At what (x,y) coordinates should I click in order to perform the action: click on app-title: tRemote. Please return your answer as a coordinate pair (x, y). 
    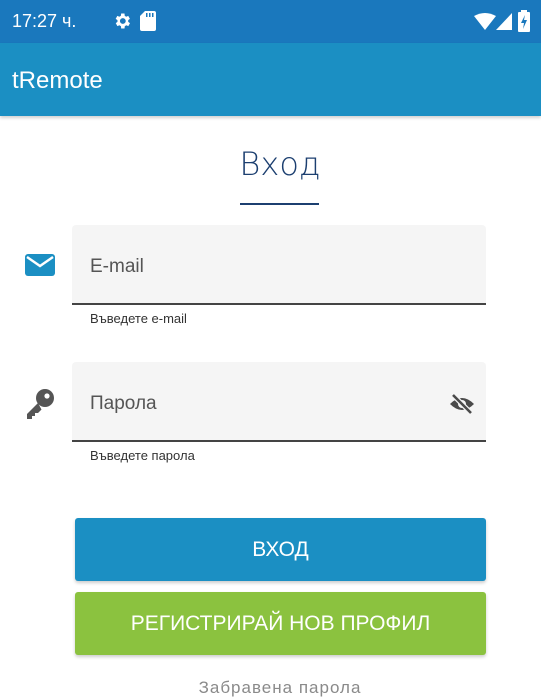
    Looking at the image, I should click on (57, 80).